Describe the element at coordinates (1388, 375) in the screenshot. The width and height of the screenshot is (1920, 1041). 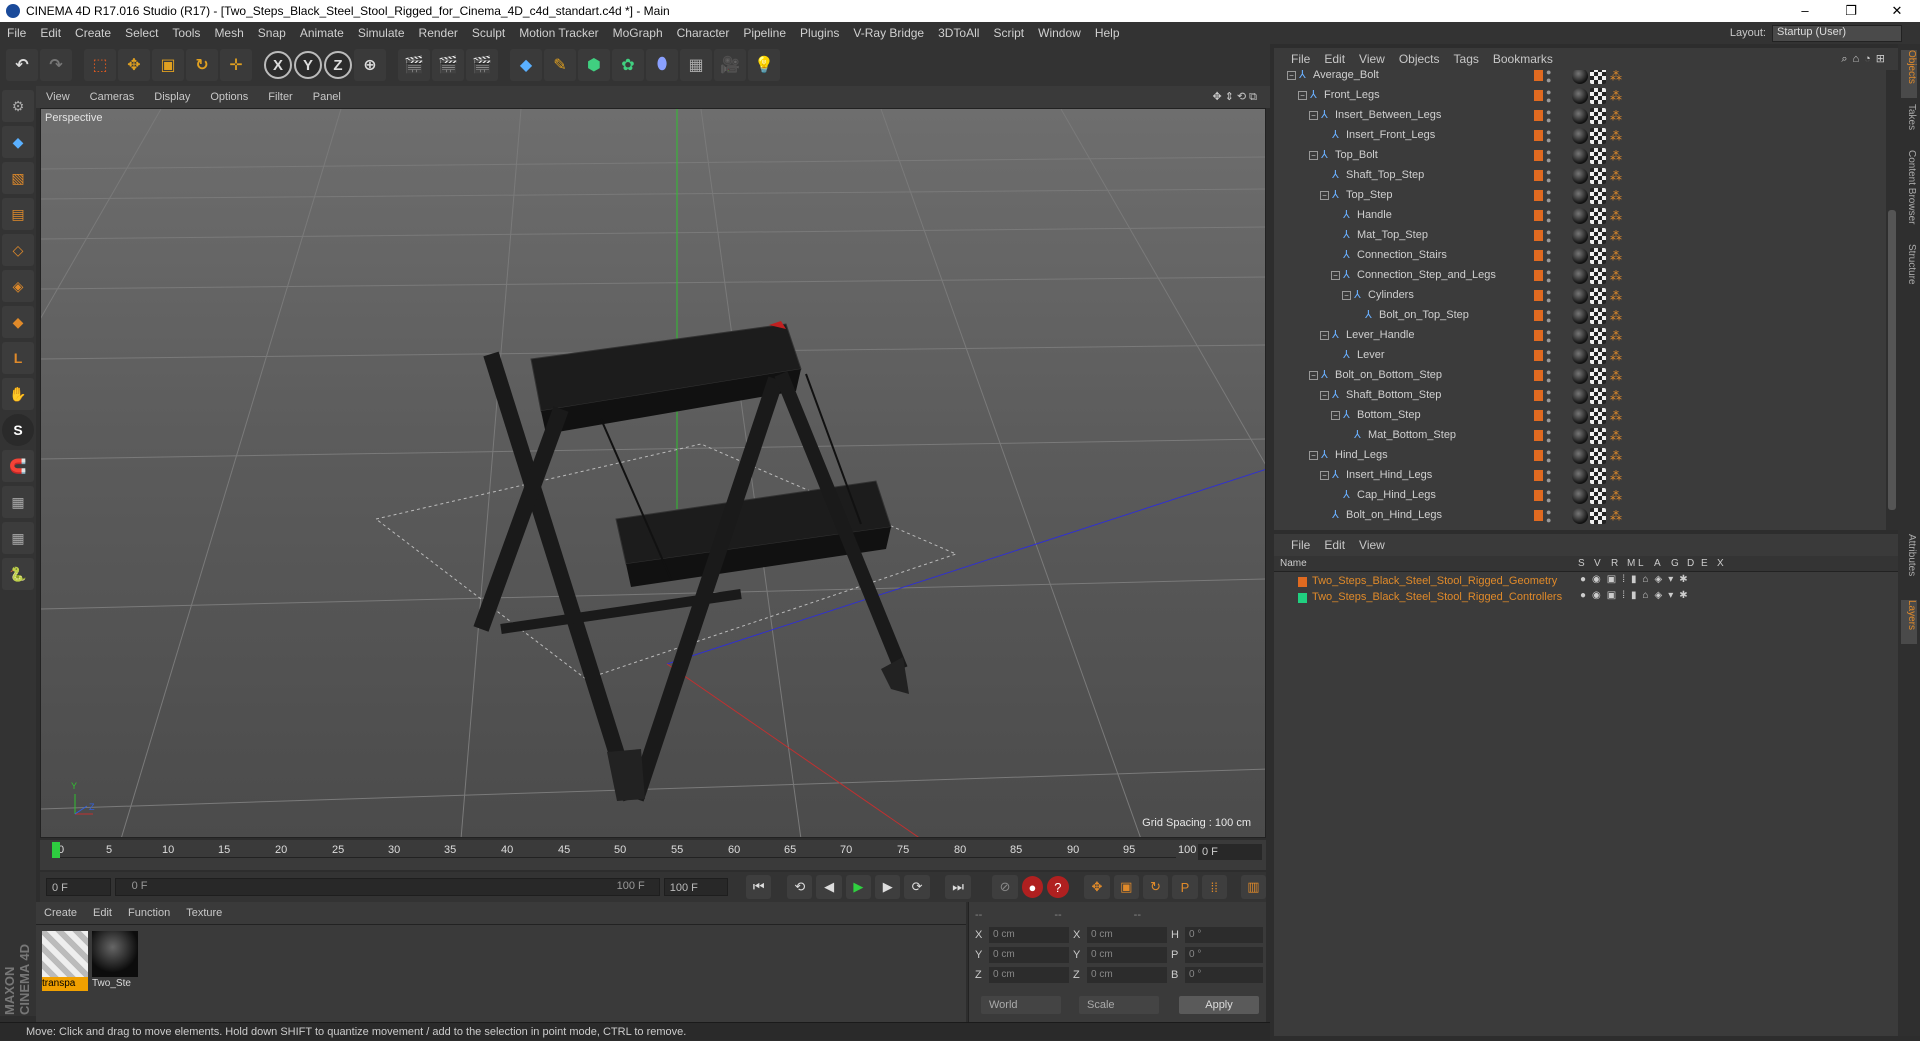
I see `object-name: Bolt_on_Bottom_Step` at that location.